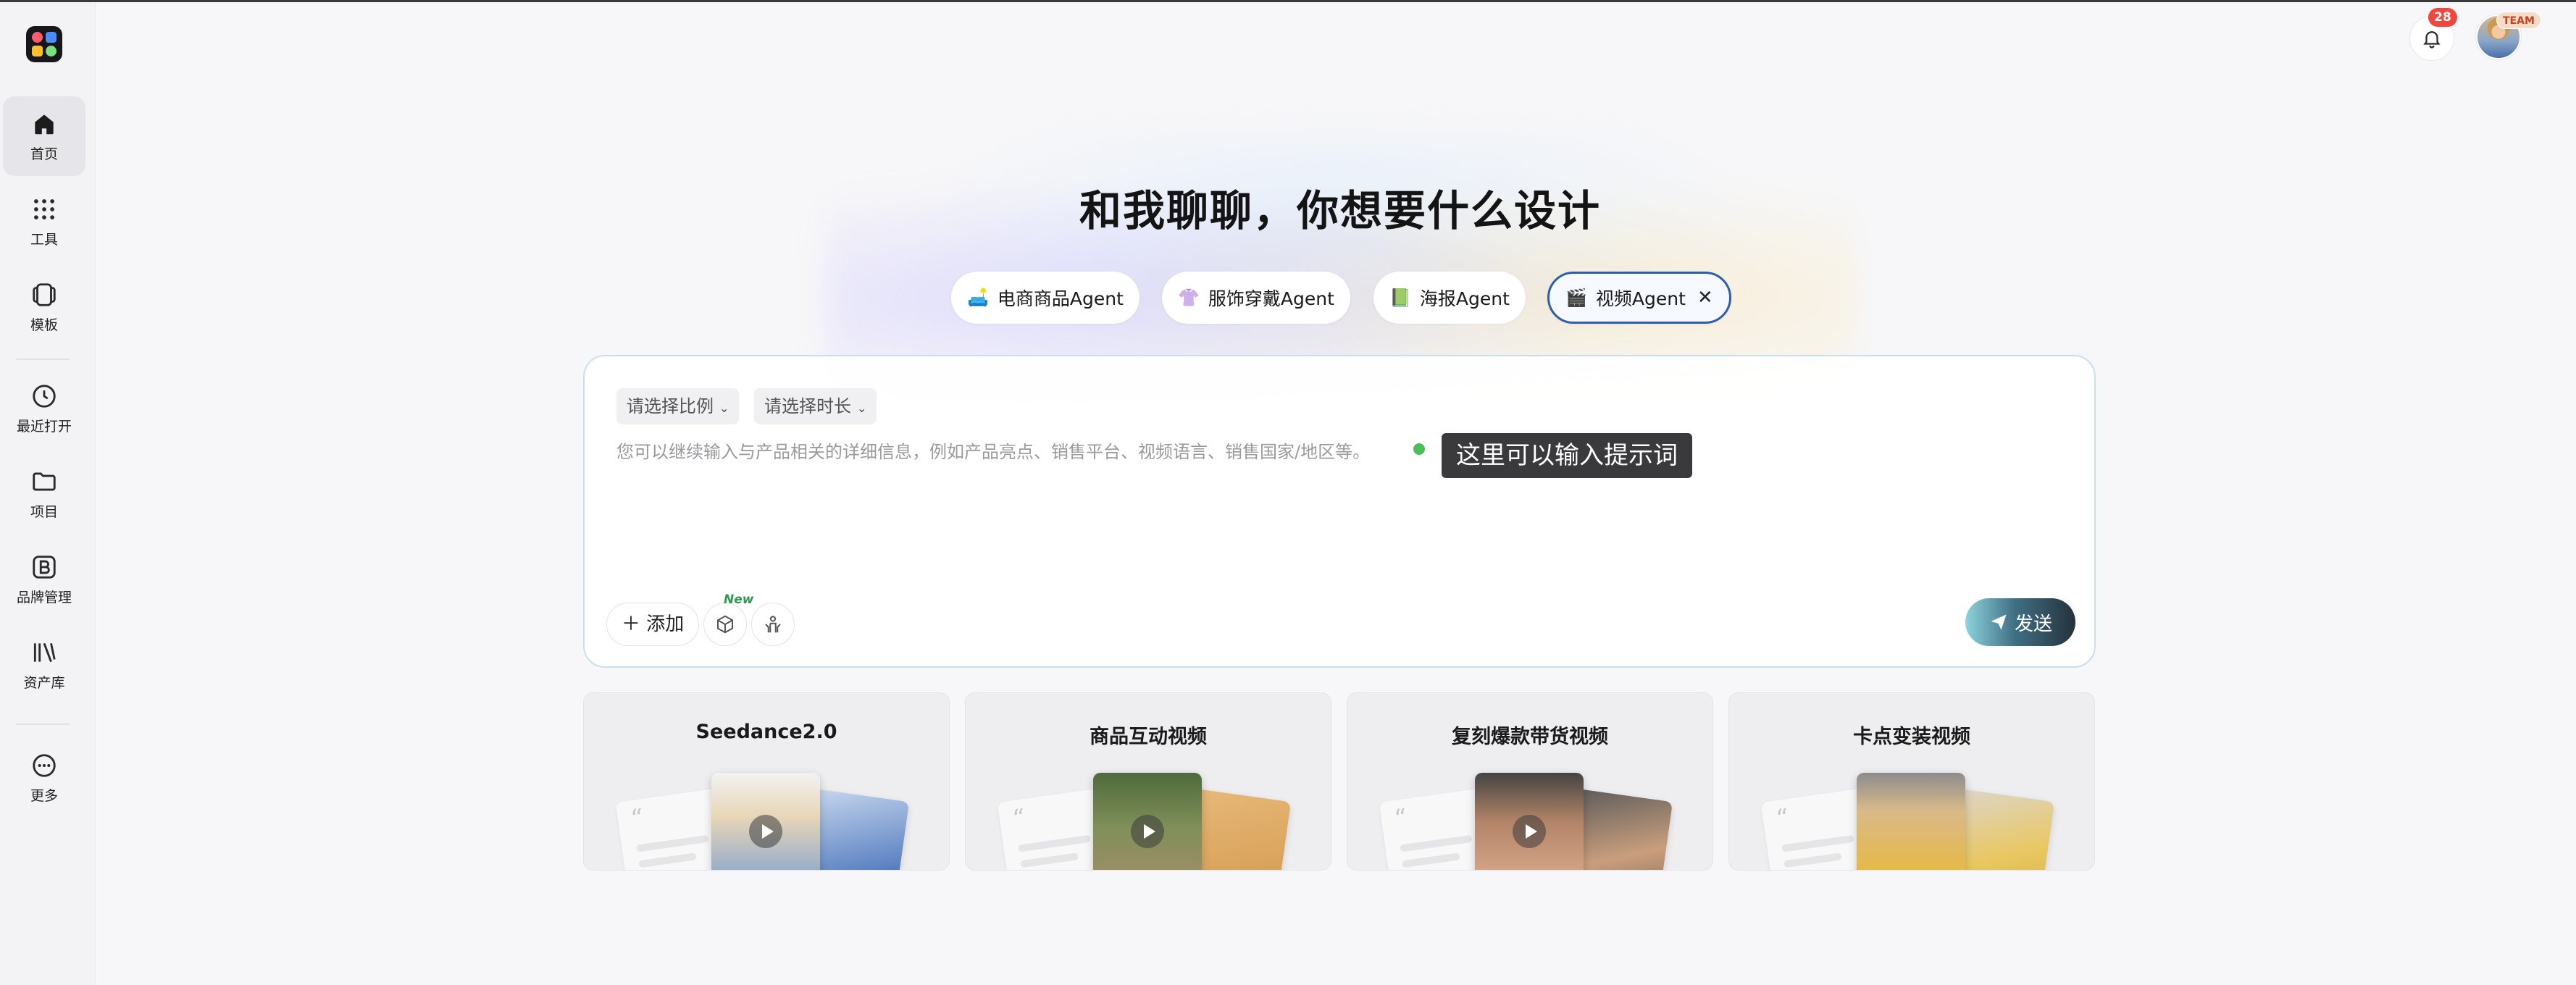  I want to click on template-card: 卡点变装视频 “, so click(1911, 781).